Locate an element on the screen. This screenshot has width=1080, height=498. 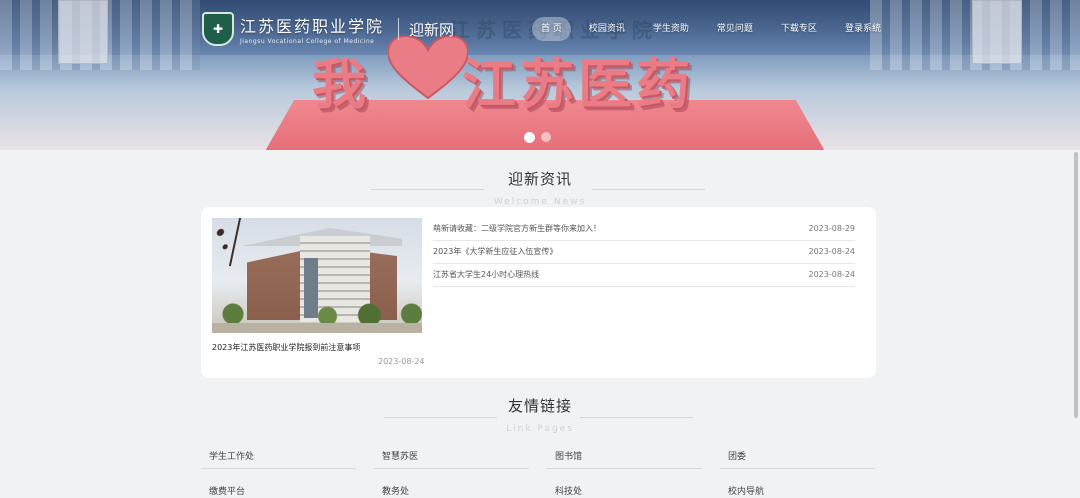
feature-news-image is located at coordinates (317, 275).